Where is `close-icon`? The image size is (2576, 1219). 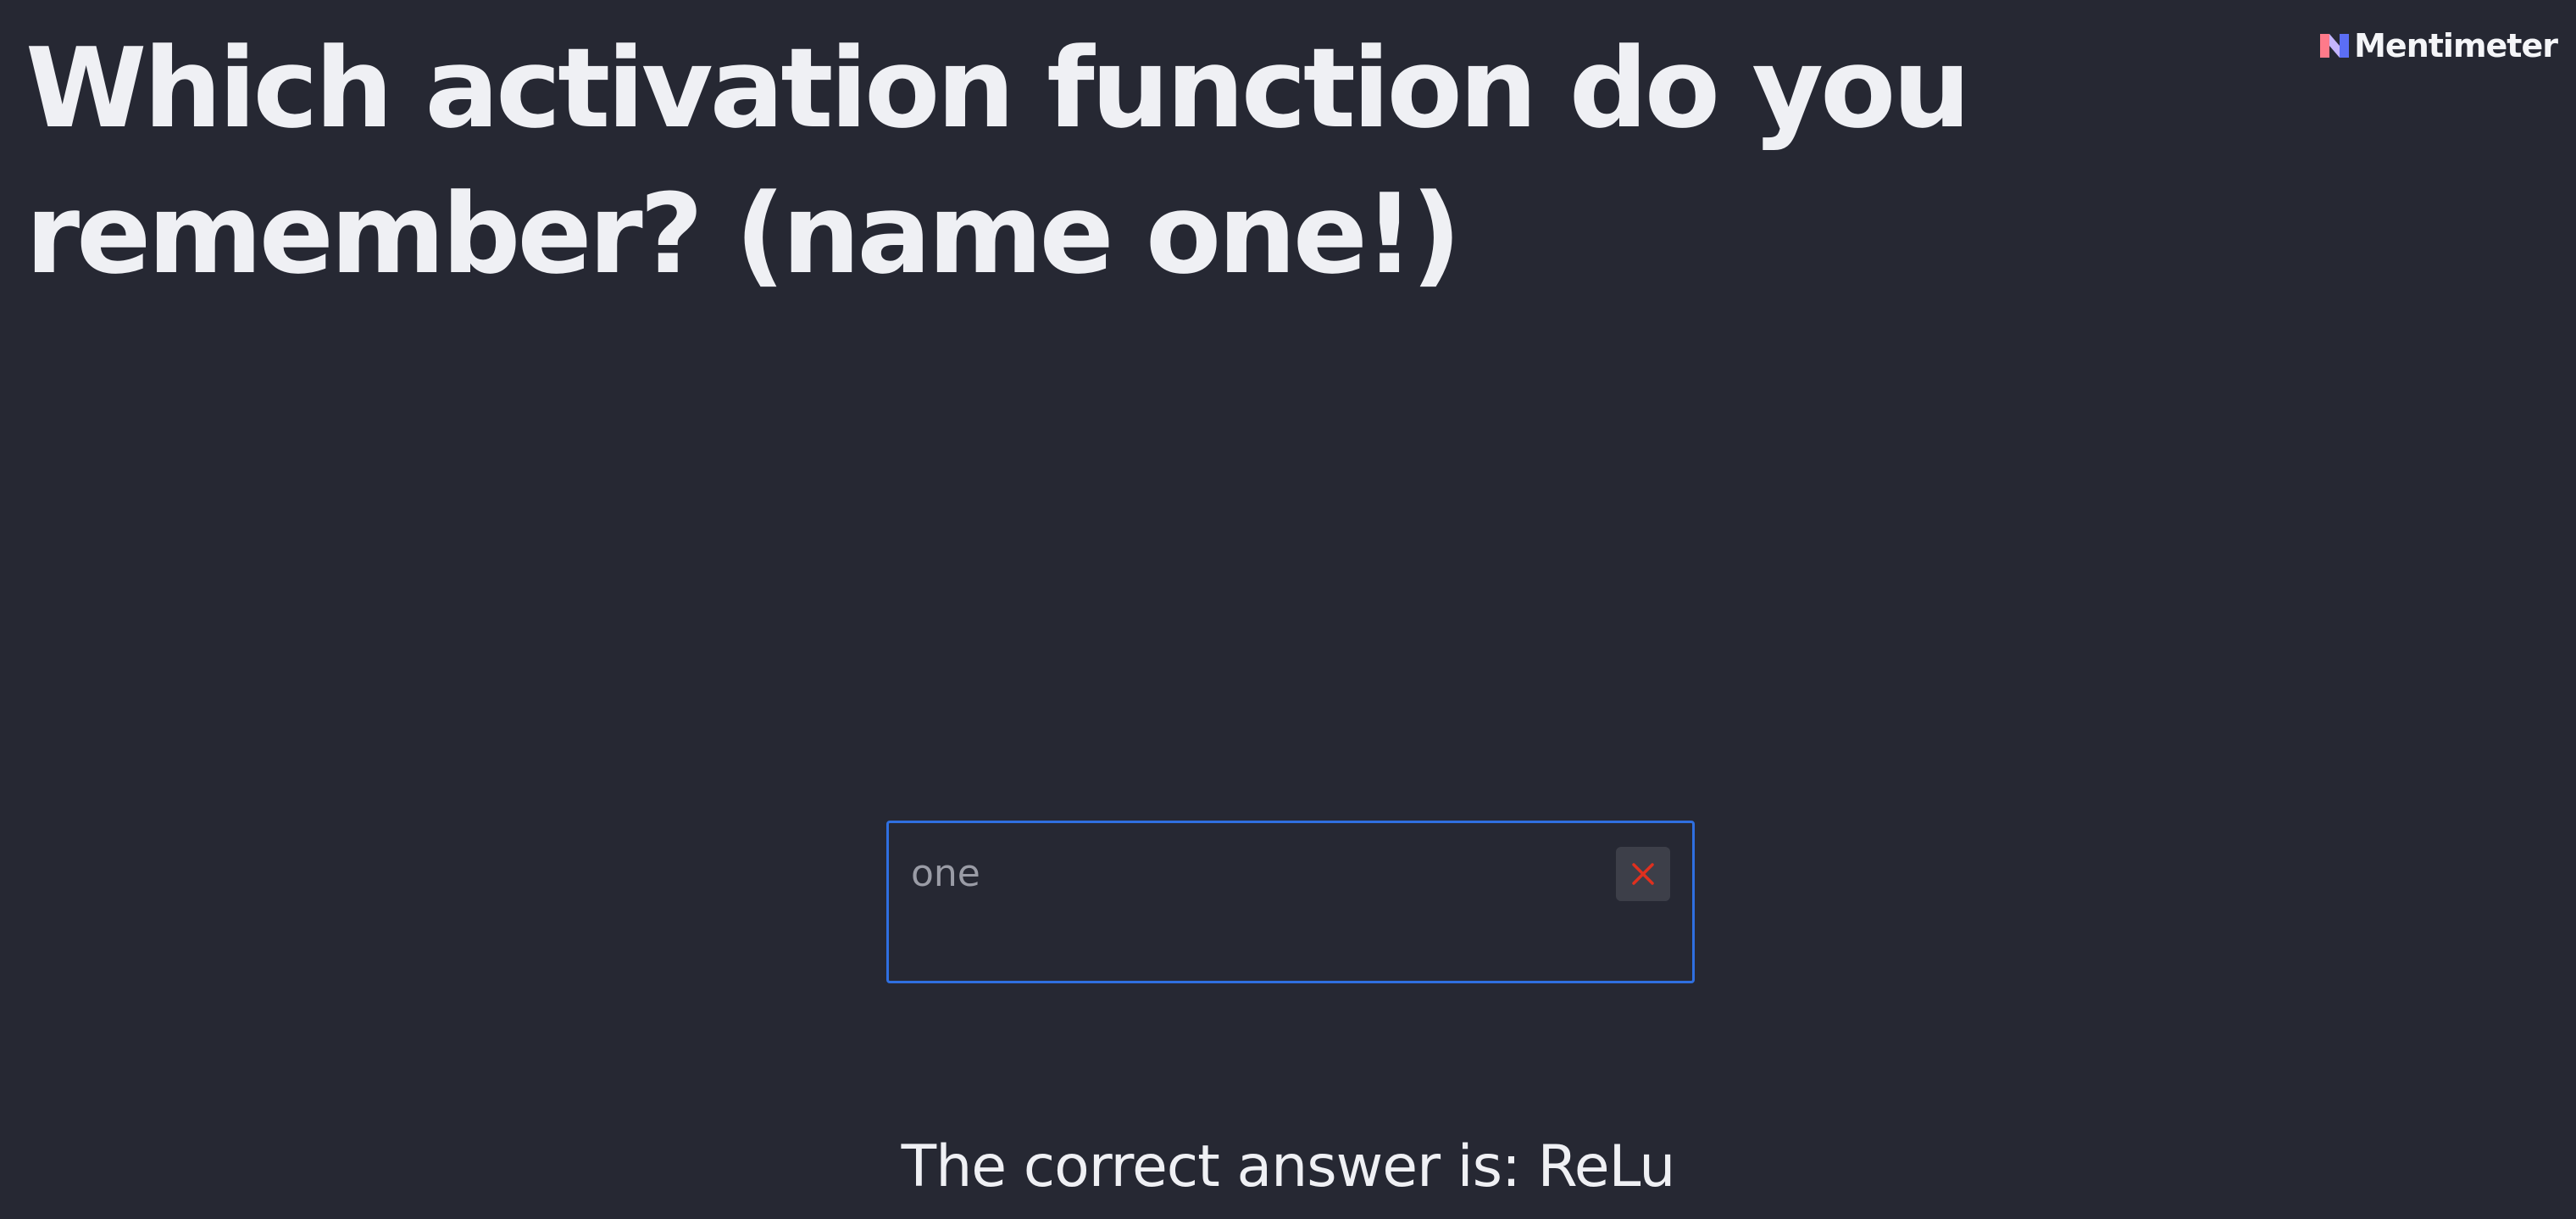 close-icon is located at coordinates (1643, 874).